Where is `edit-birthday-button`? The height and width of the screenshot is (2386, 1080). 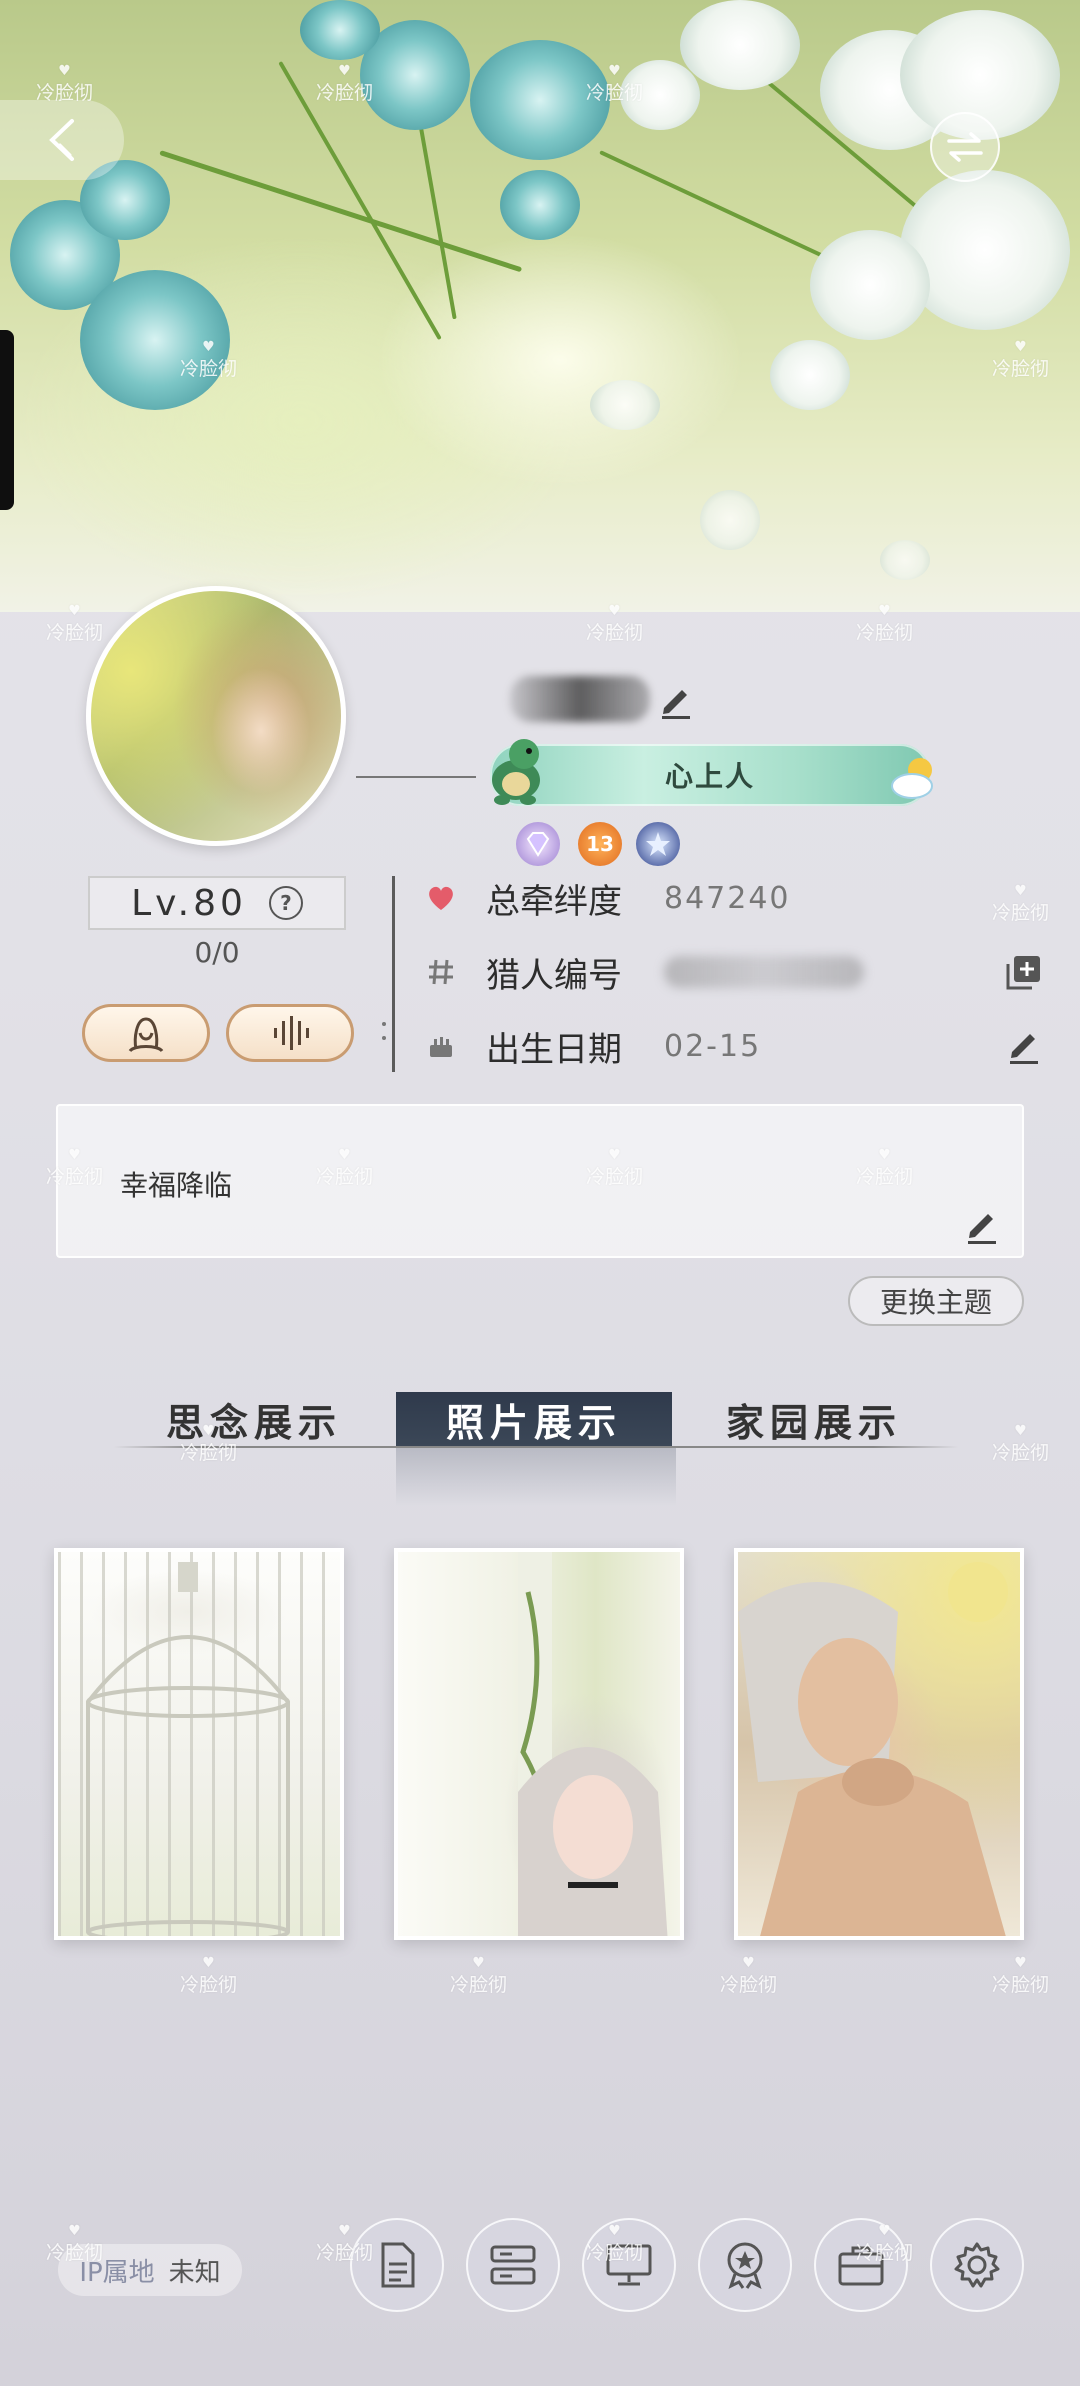 edit-birthday-button is located at coordinates (1024, 1046).